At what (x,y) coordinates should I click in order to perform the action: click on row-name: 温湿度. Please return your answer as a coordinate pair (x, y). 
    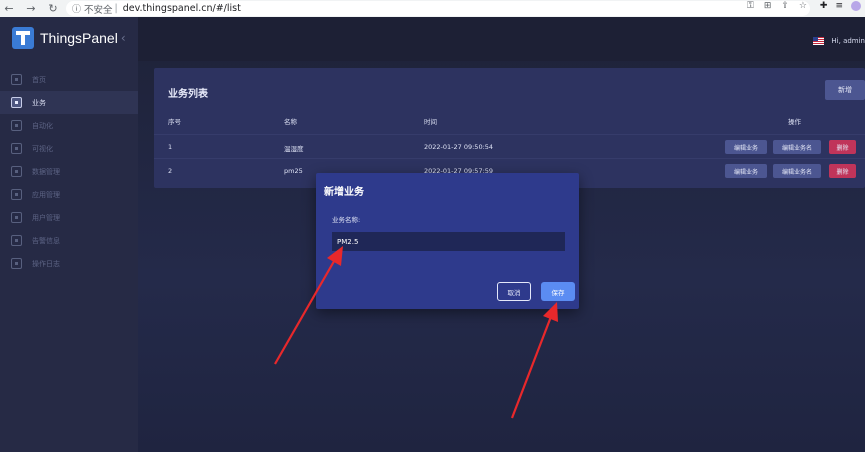
    Looking at the image, I should click on (294, 149).